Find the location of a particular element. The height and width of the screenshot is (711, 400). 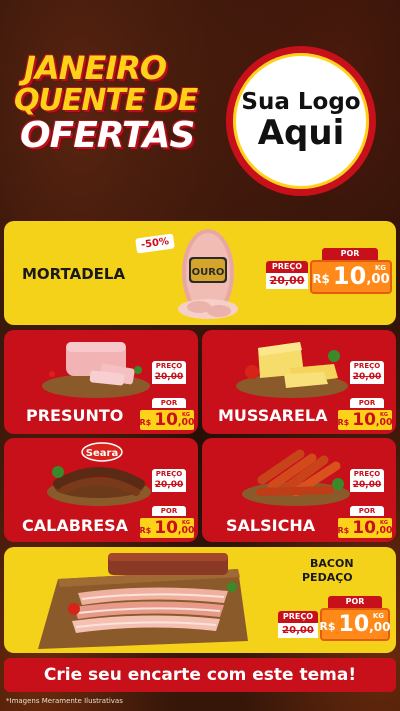

title-line-3: OFERTAS is located at coordinates (107, 135).